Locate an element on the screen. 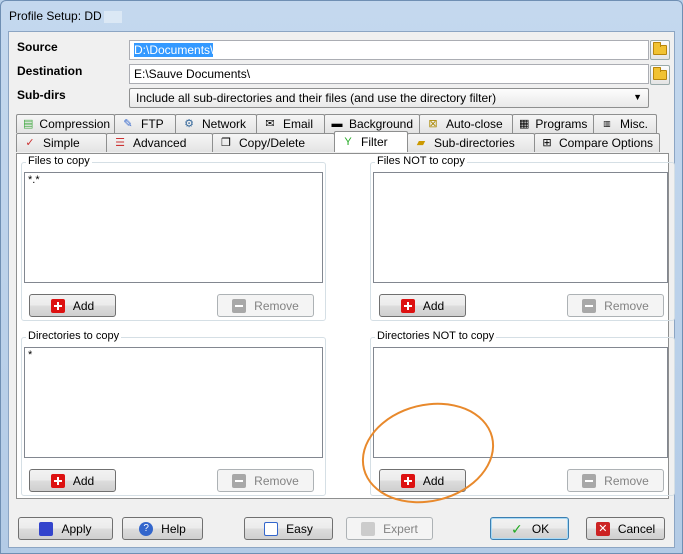  email-icon: ✉ is located at coordinates (270, 124).